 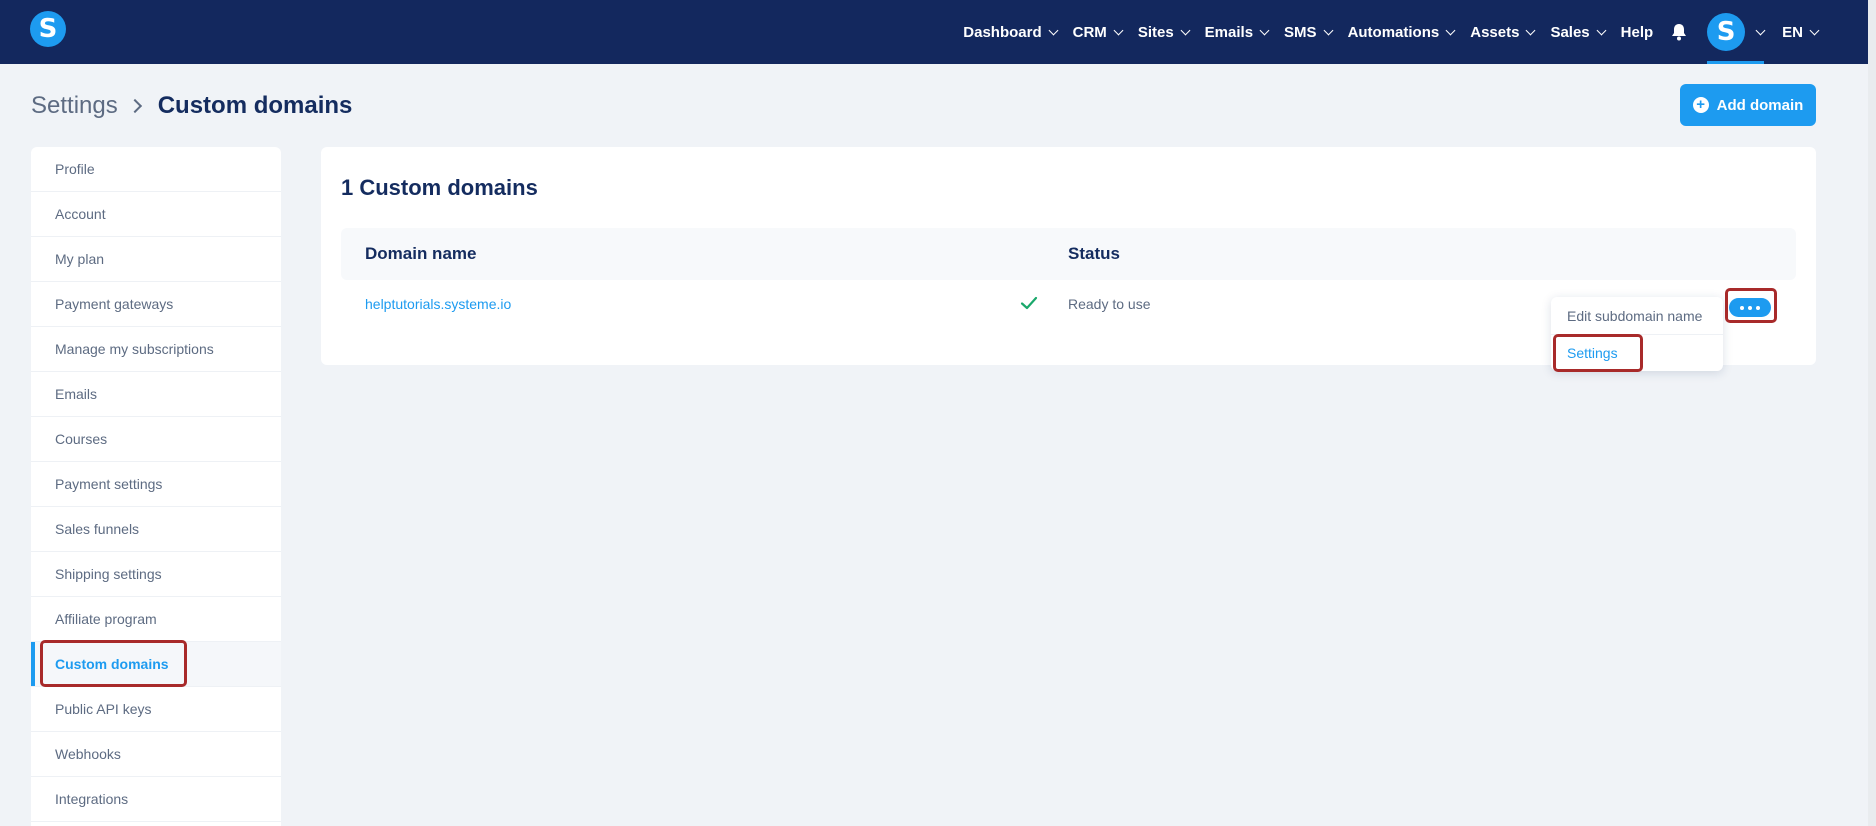 I want to click on sidebar-item-custom-domains: Custom domains, so click(x=156, y=664).